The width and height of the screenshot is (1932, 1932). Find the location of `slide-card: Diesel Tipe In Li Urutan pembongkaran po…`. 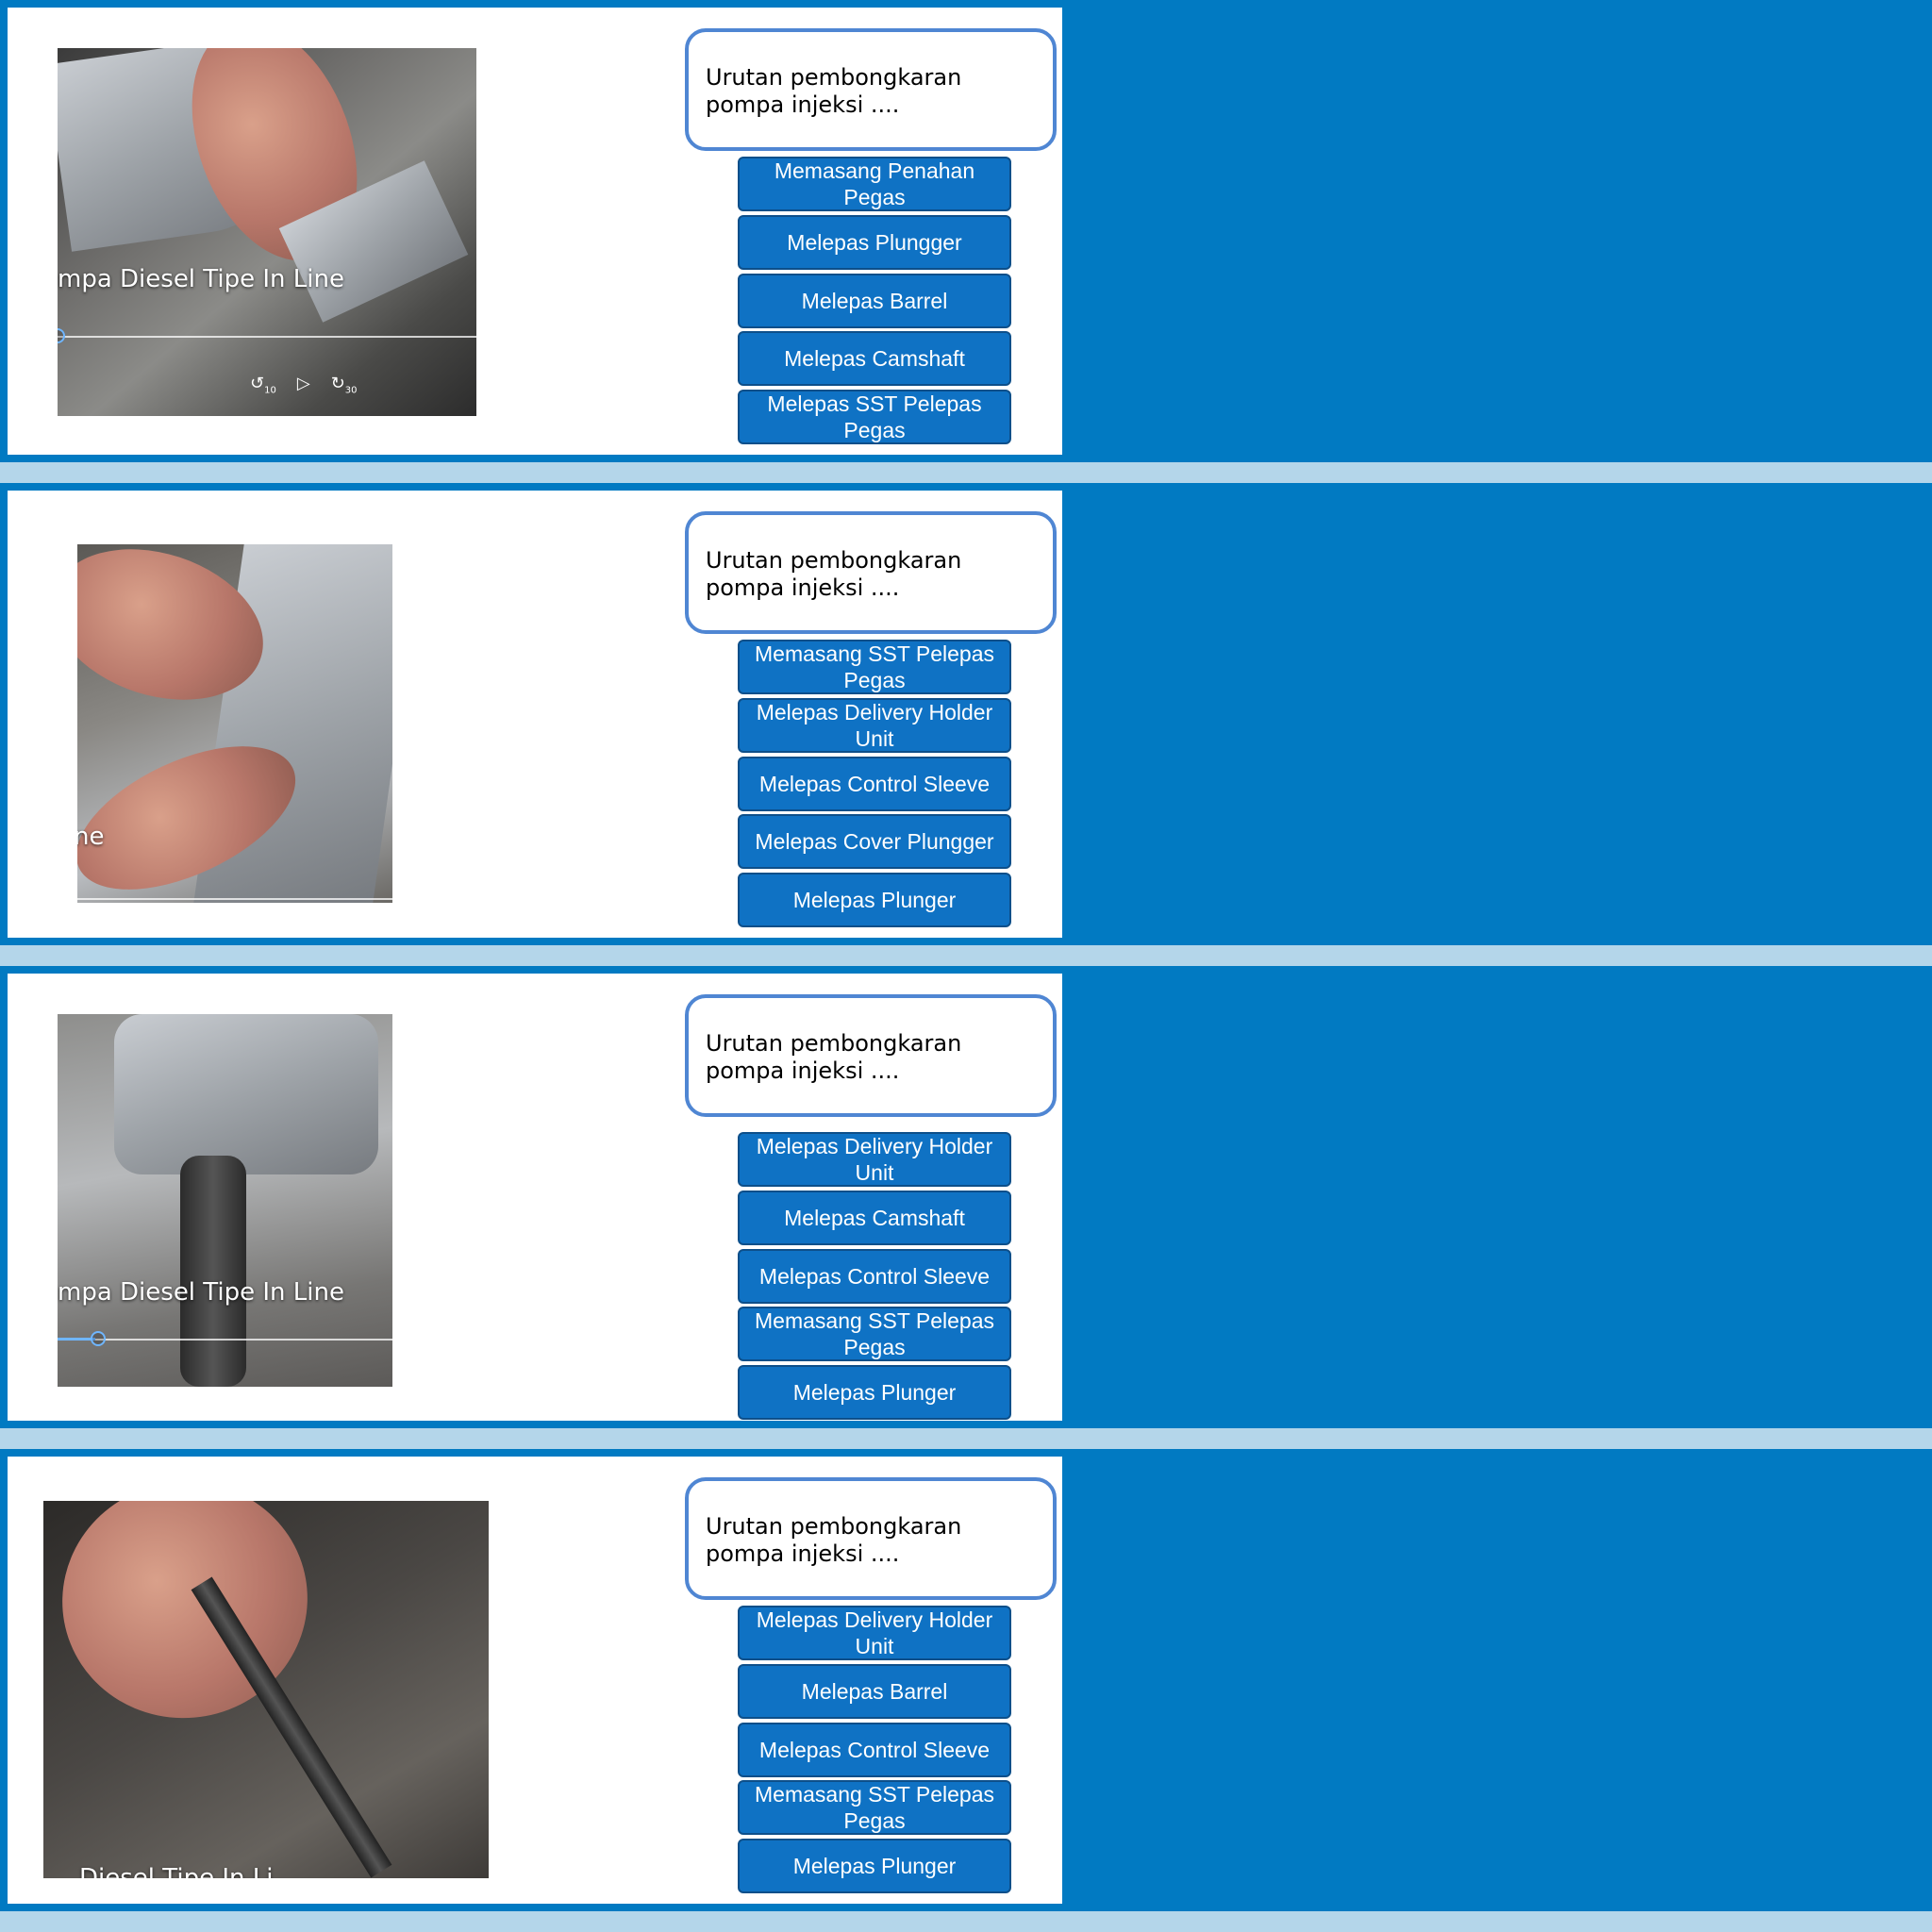

slide-card: Diesel Tipe In Li Urutan pembongkaran po… is located at coordinates (535, 1680).